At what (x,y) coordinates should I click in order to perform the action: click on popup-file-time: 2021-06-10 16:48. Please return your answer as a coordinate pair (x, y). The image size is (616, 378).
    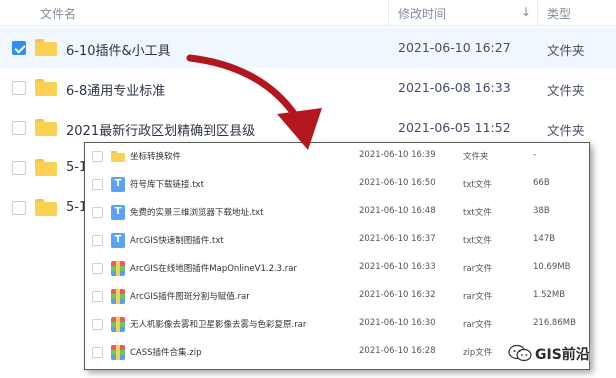
    Looking at the image, I should click on (397, 211).